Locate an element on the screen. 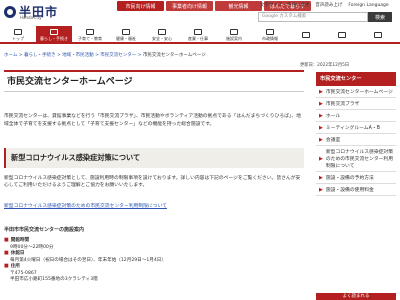 This screenshot has width=400, height=300. tab-tourism: 観光情報 is located at coordinates (238, 6).